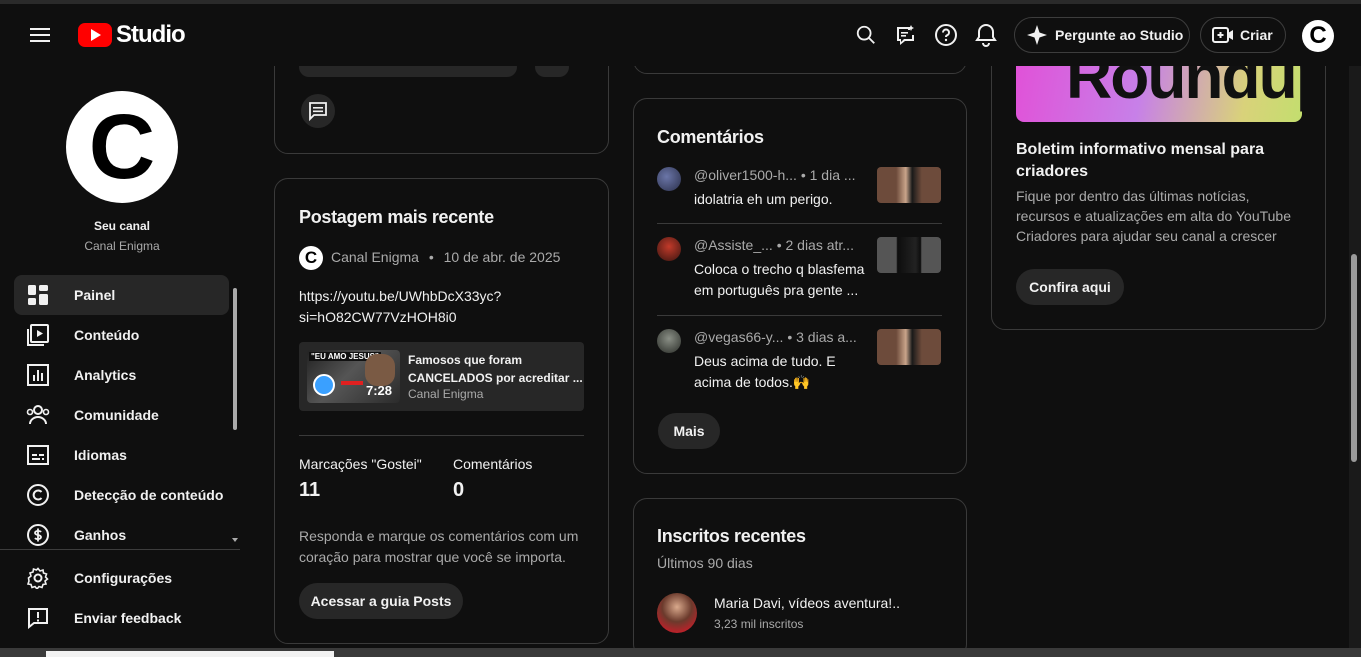 The image size is (1361, 657). I want to click on sidebar-item-label: Idiomas, so click(100, 455).